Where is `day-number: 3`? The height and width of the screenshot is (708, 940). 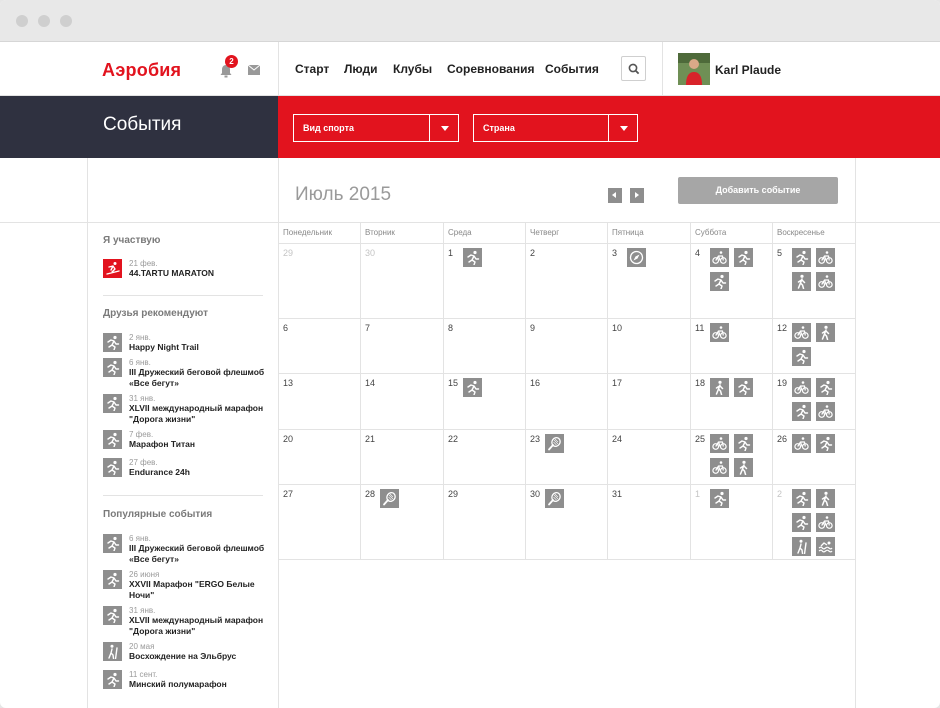
day-number: 3 is located at coordinates (614, 253).